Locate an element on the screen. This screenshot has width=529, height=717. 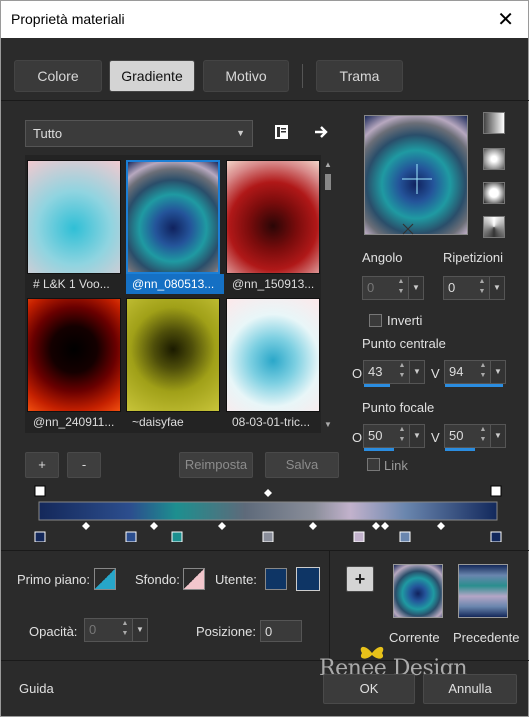
user-label: Utente: is located at coordinates (236, 579).